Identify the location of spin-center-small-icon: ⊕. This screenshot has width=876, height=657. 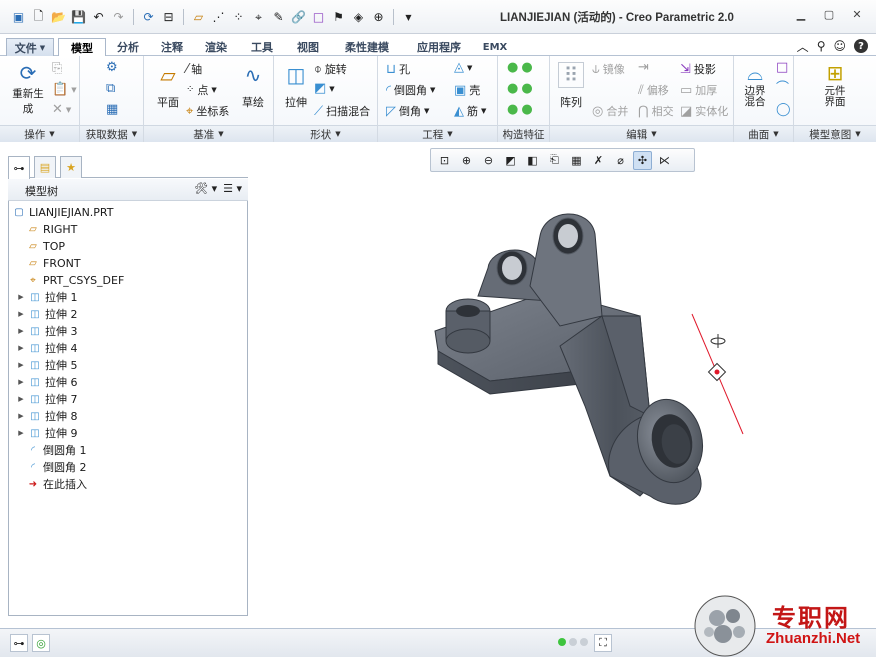
(378, 17).